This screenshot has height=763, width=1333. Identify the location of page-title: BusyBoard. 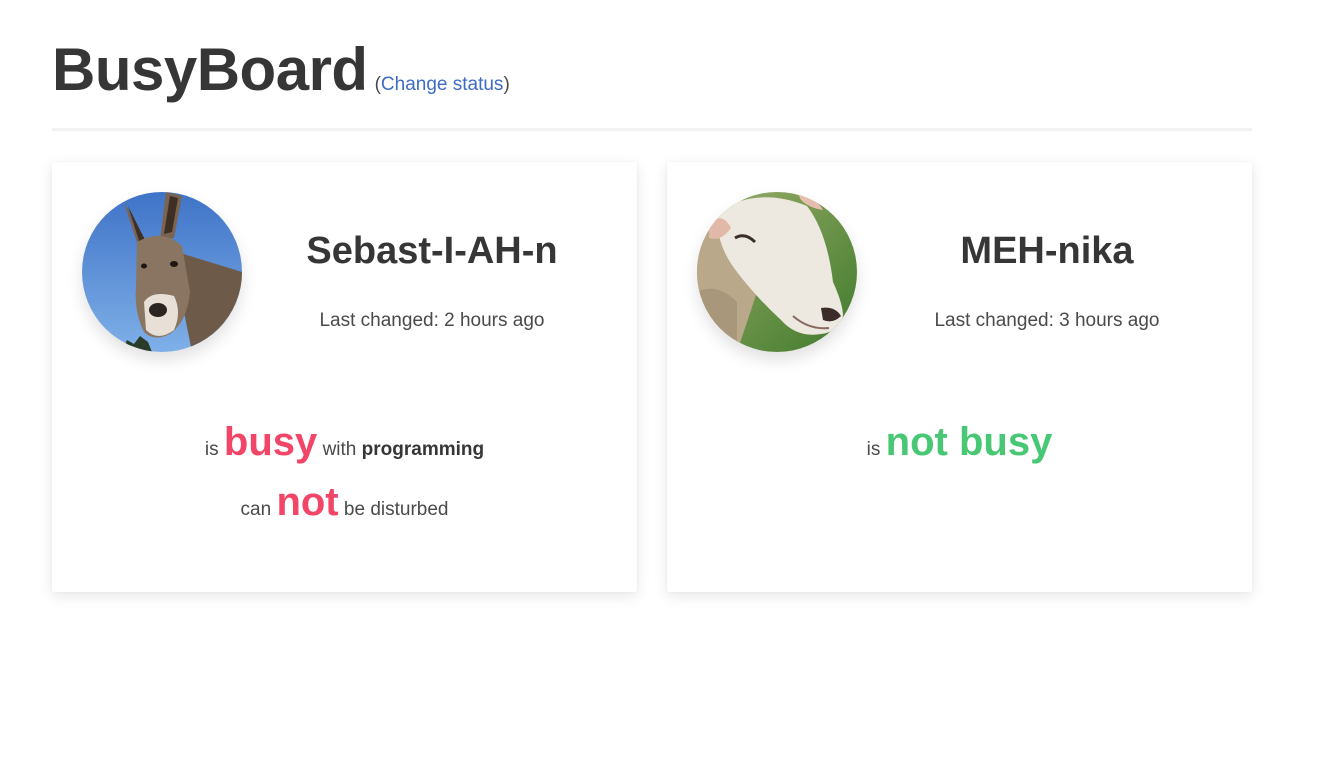
(210, 69).